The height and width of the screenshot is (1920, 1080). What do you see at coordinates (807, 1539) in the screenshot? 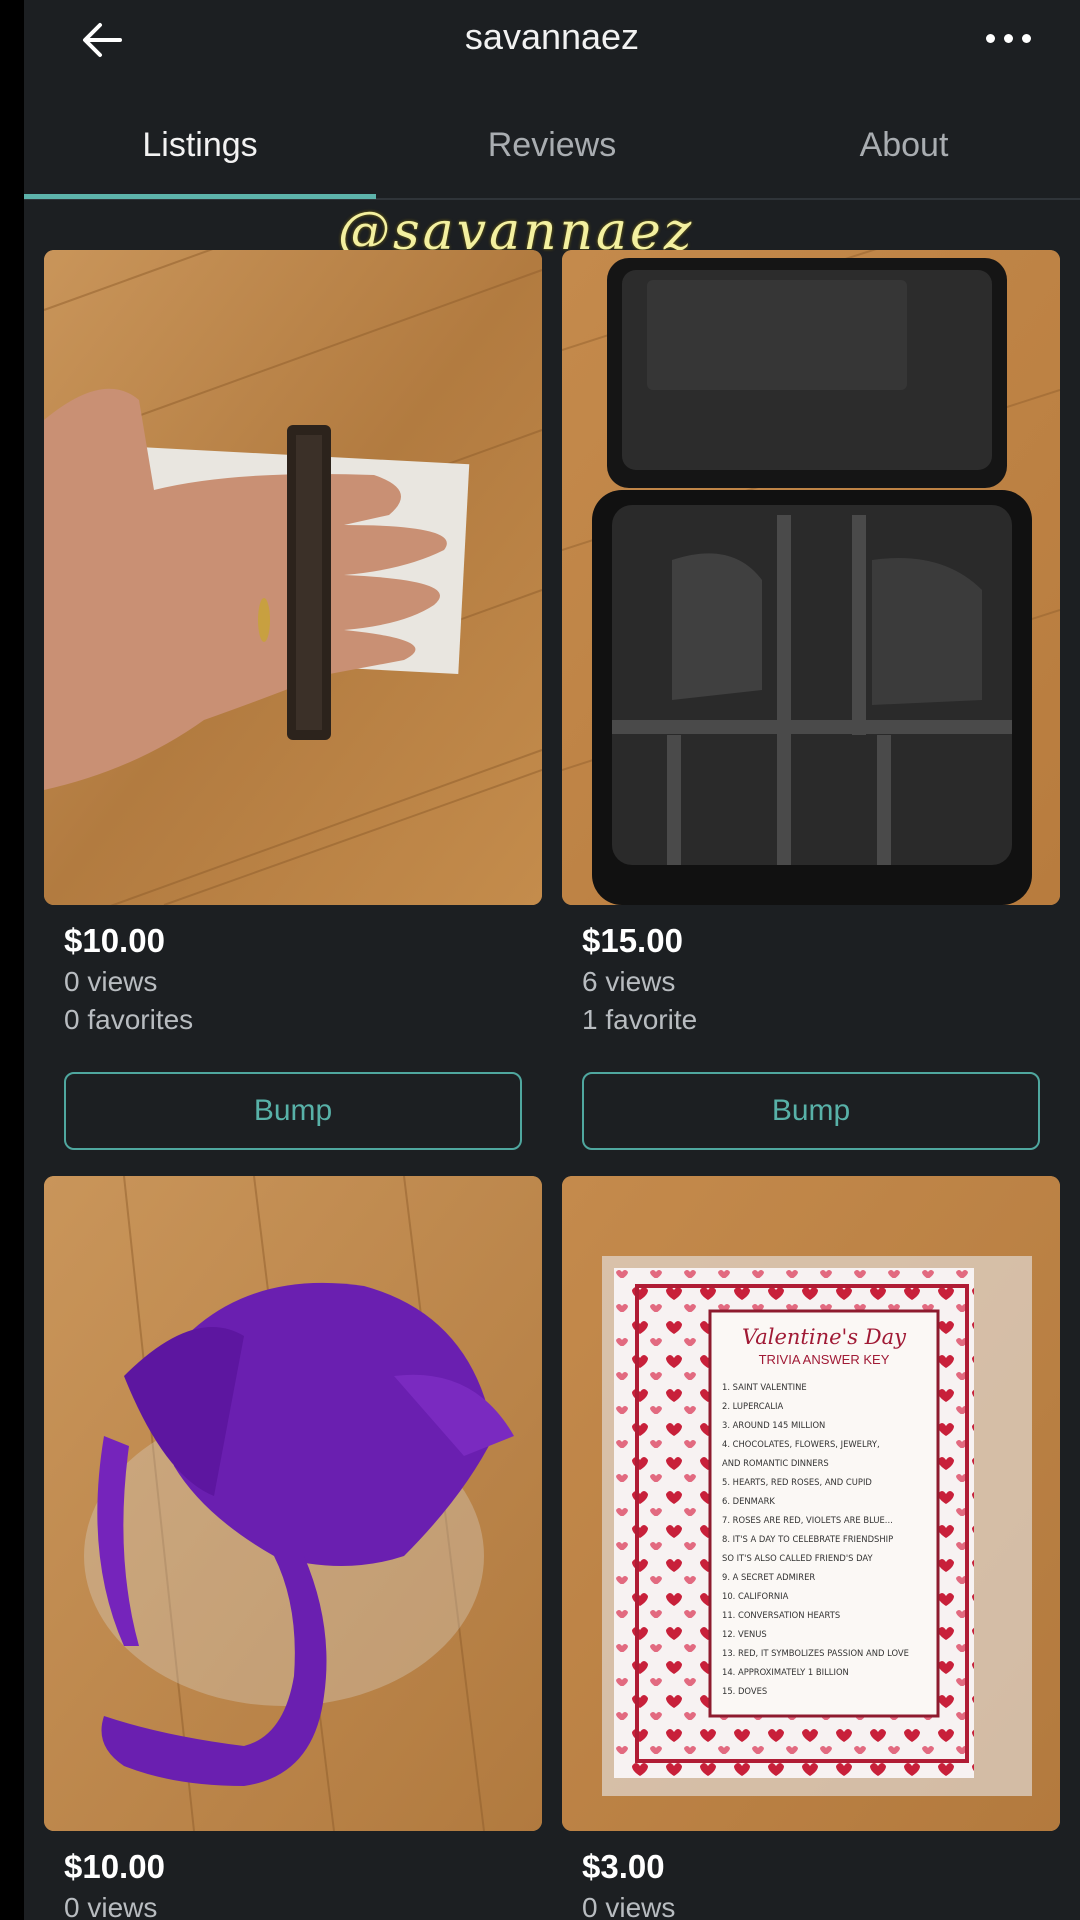
I see `trivia-answer-line: 8. IT'S A DAY TO CELEBRATE FRIENDSHIP` at bounding box center [807, 1539].